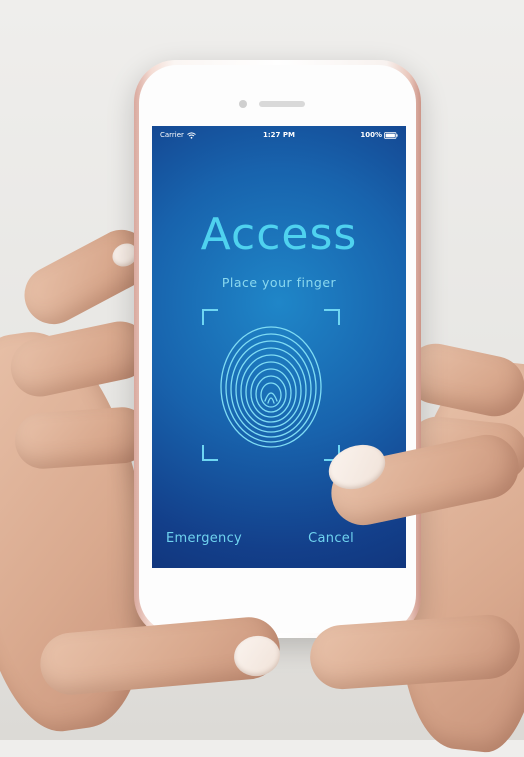 Image resolution: width=524 pixels, height=757 pixels. I want to click on battery-percent: 100%, so click(371, 135).